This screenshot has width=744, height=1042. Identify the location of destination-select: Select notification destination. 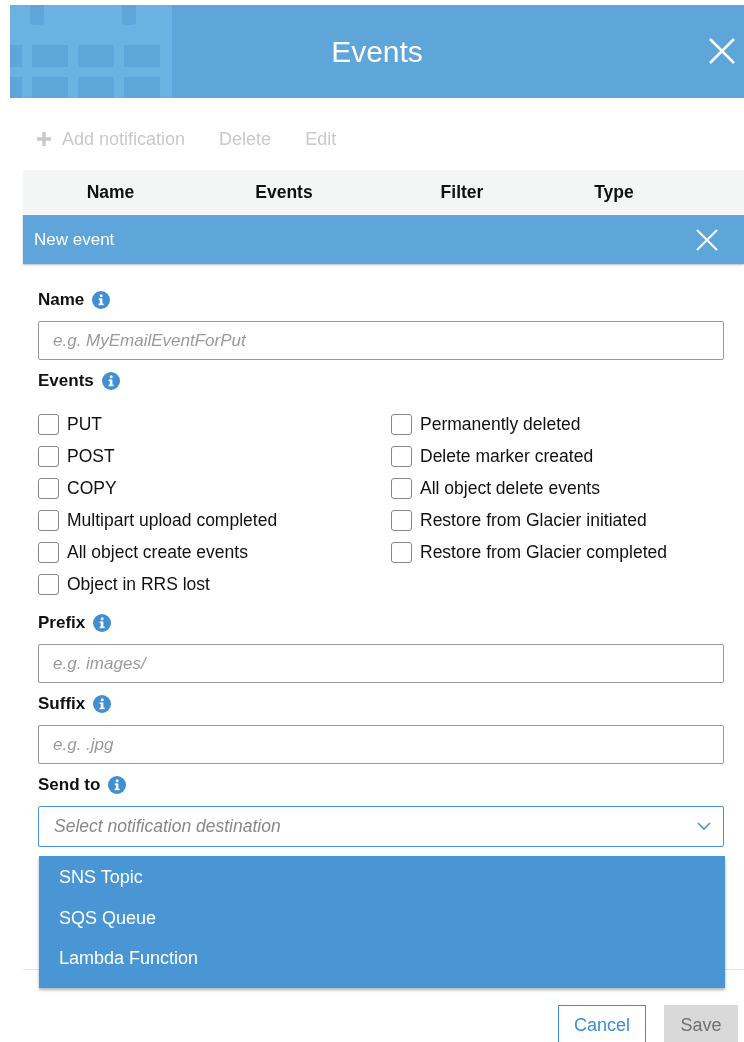
(381, 826).